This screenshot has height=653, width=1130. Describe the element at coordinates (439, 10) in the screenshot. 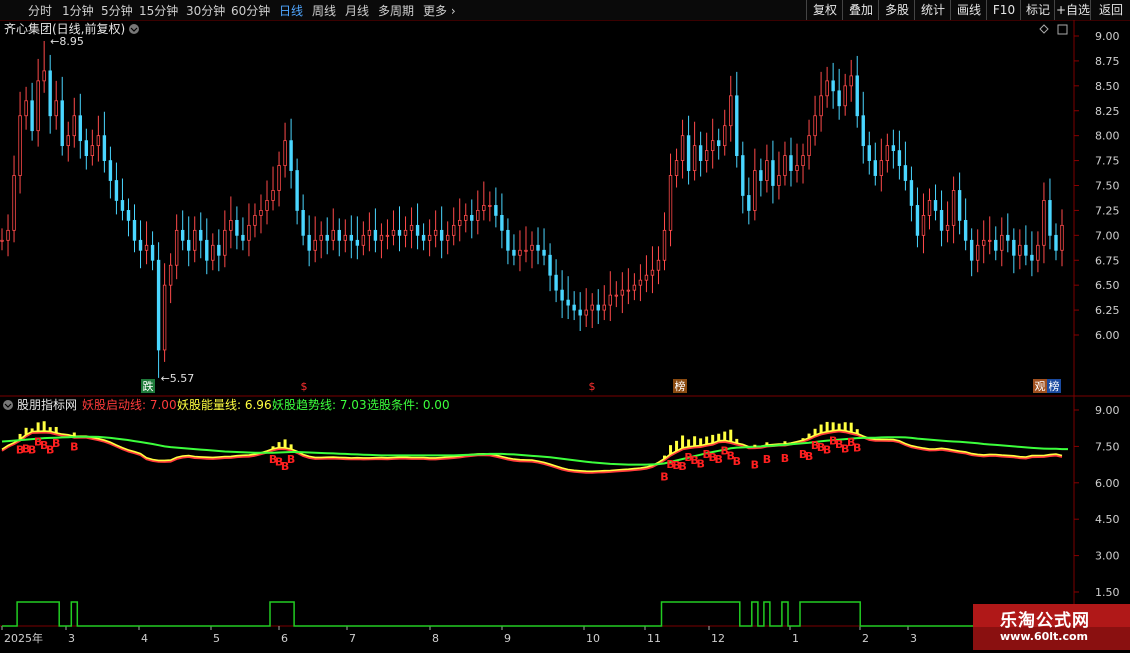

I see `period-tab-10: 更多 ›` at that location.